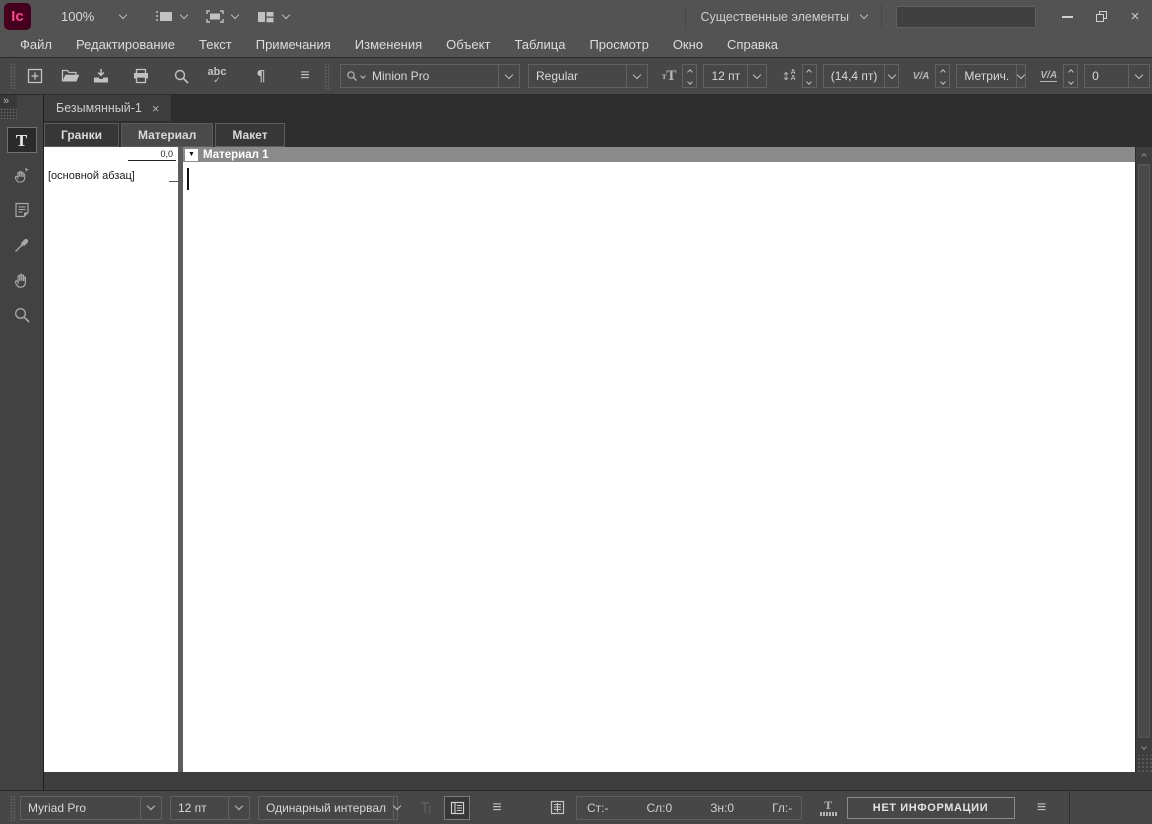 Image resolution: width=1152 pixels, height=824 pixels. I want to click on kerning-dropdown, so click(1021, 76).